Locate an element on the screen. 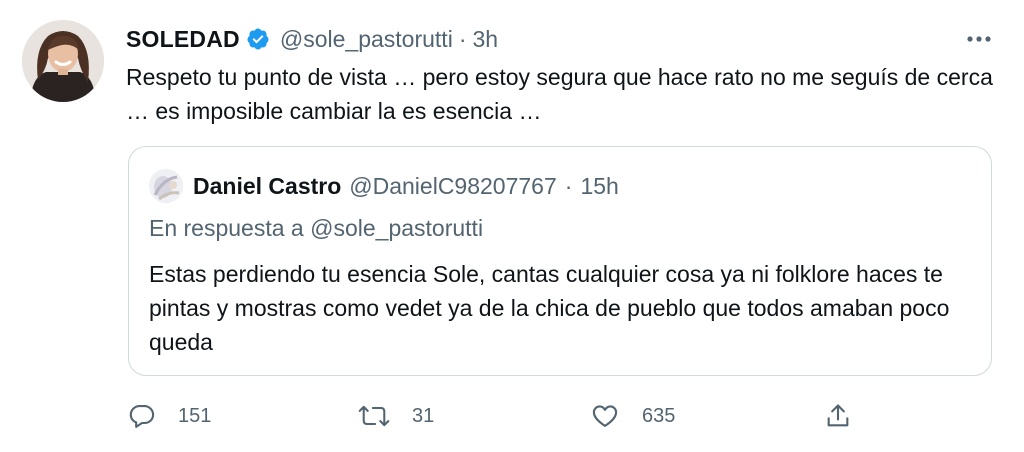 The height and width of the screenshot is (452, 1024). reply-mention: @sole_pastorutti is located at coordinates (396, 228).